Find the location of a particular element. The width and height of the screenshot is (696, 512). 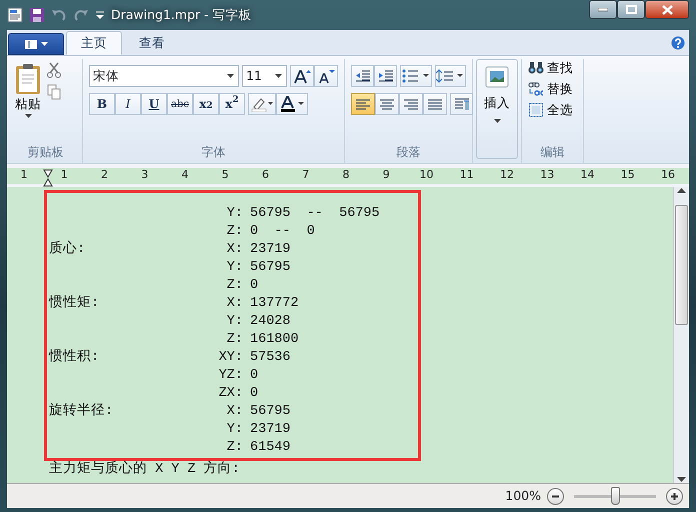

italic-button: I is located at coordinates (128, 104).